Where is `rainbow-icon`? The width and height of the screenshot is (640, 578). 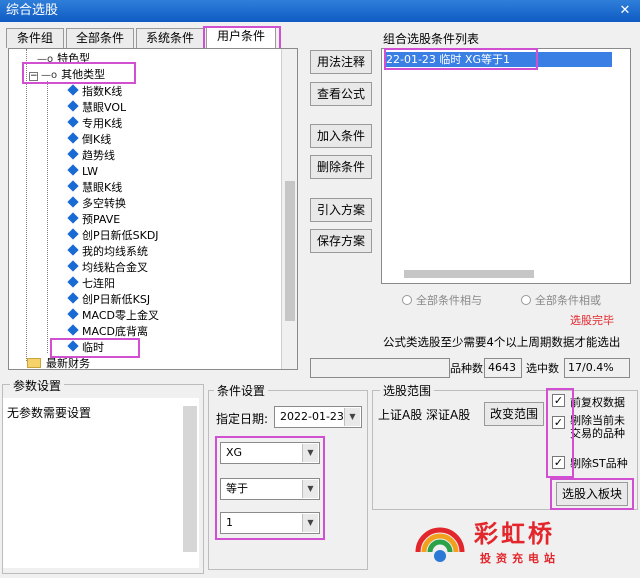
rainbow-icon is located at coordinates (440, 544).